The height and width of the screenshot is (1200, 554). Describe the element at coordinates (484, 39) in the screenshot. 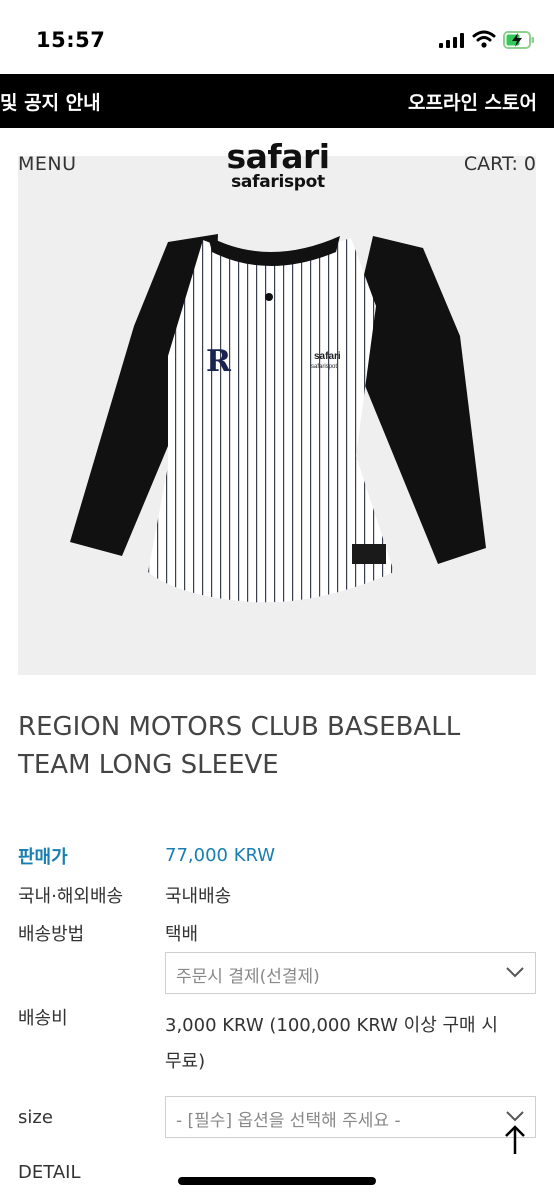

I see `wifi-icon` at that location.